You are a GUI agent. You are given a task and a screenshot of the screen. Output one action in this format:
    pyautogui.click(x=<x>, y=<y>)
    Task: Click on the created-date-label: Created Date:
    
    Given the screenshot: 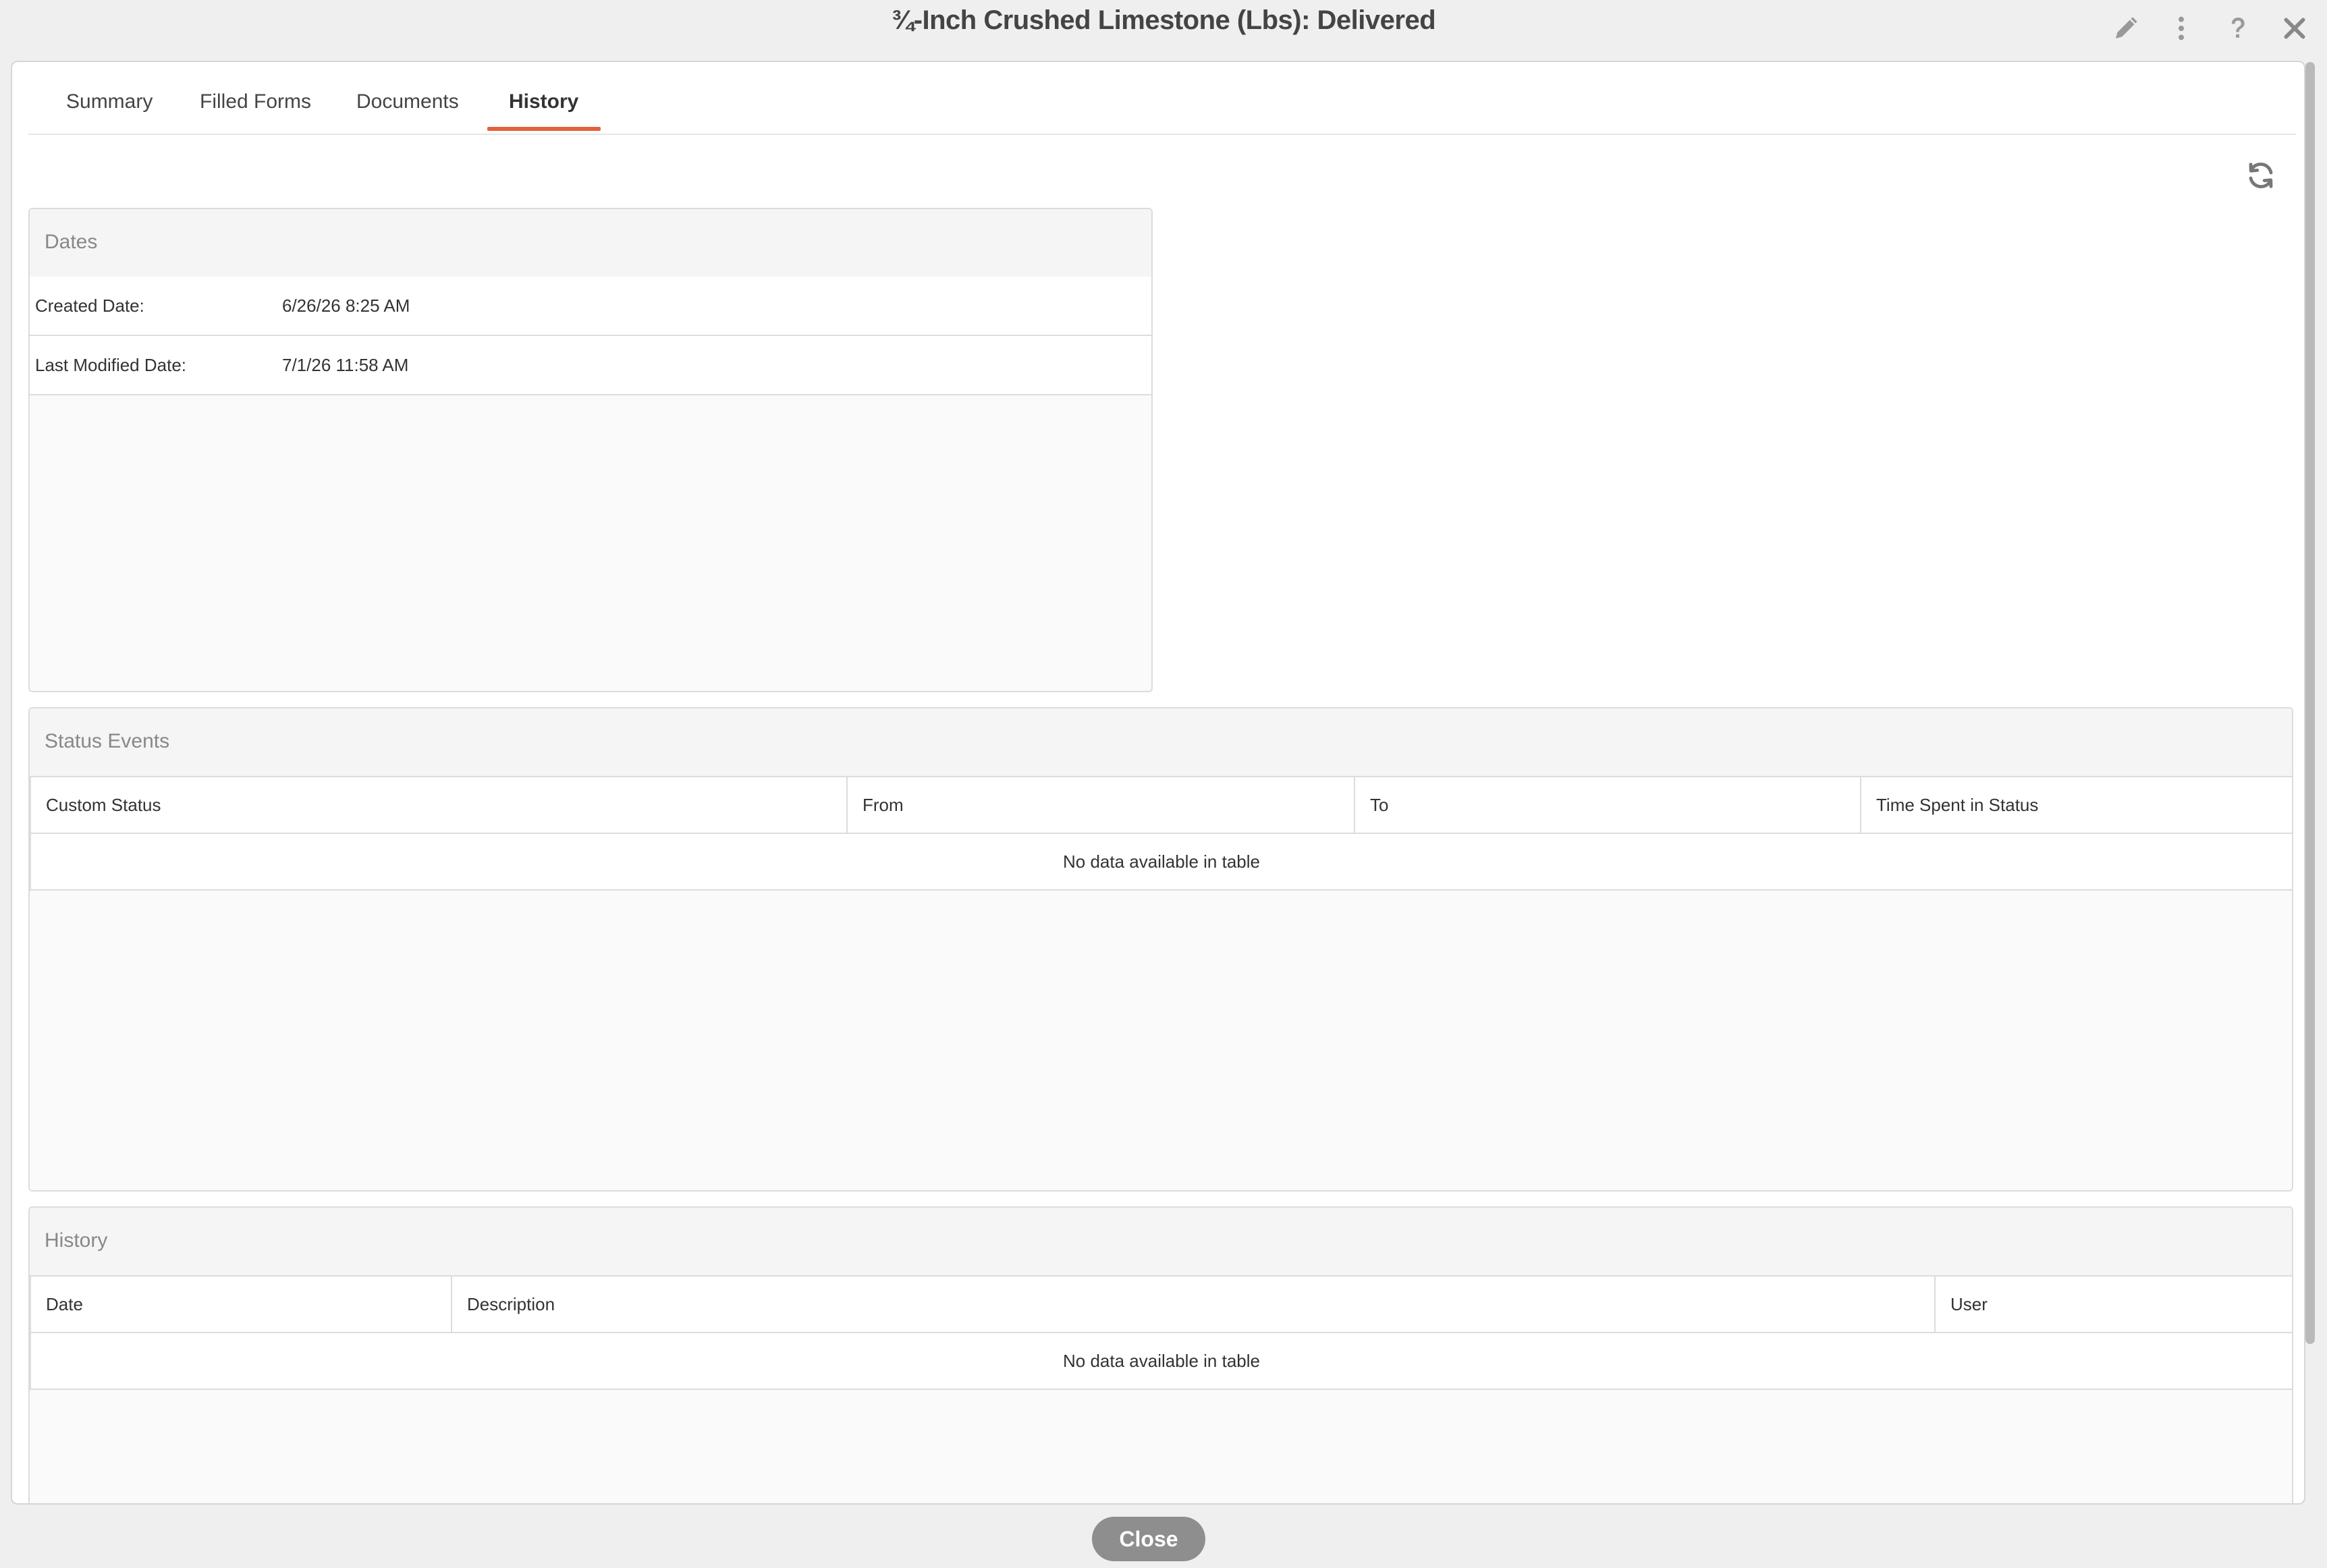 What is the action you would take?
    pyautogui.click(x=89, y=306)
    